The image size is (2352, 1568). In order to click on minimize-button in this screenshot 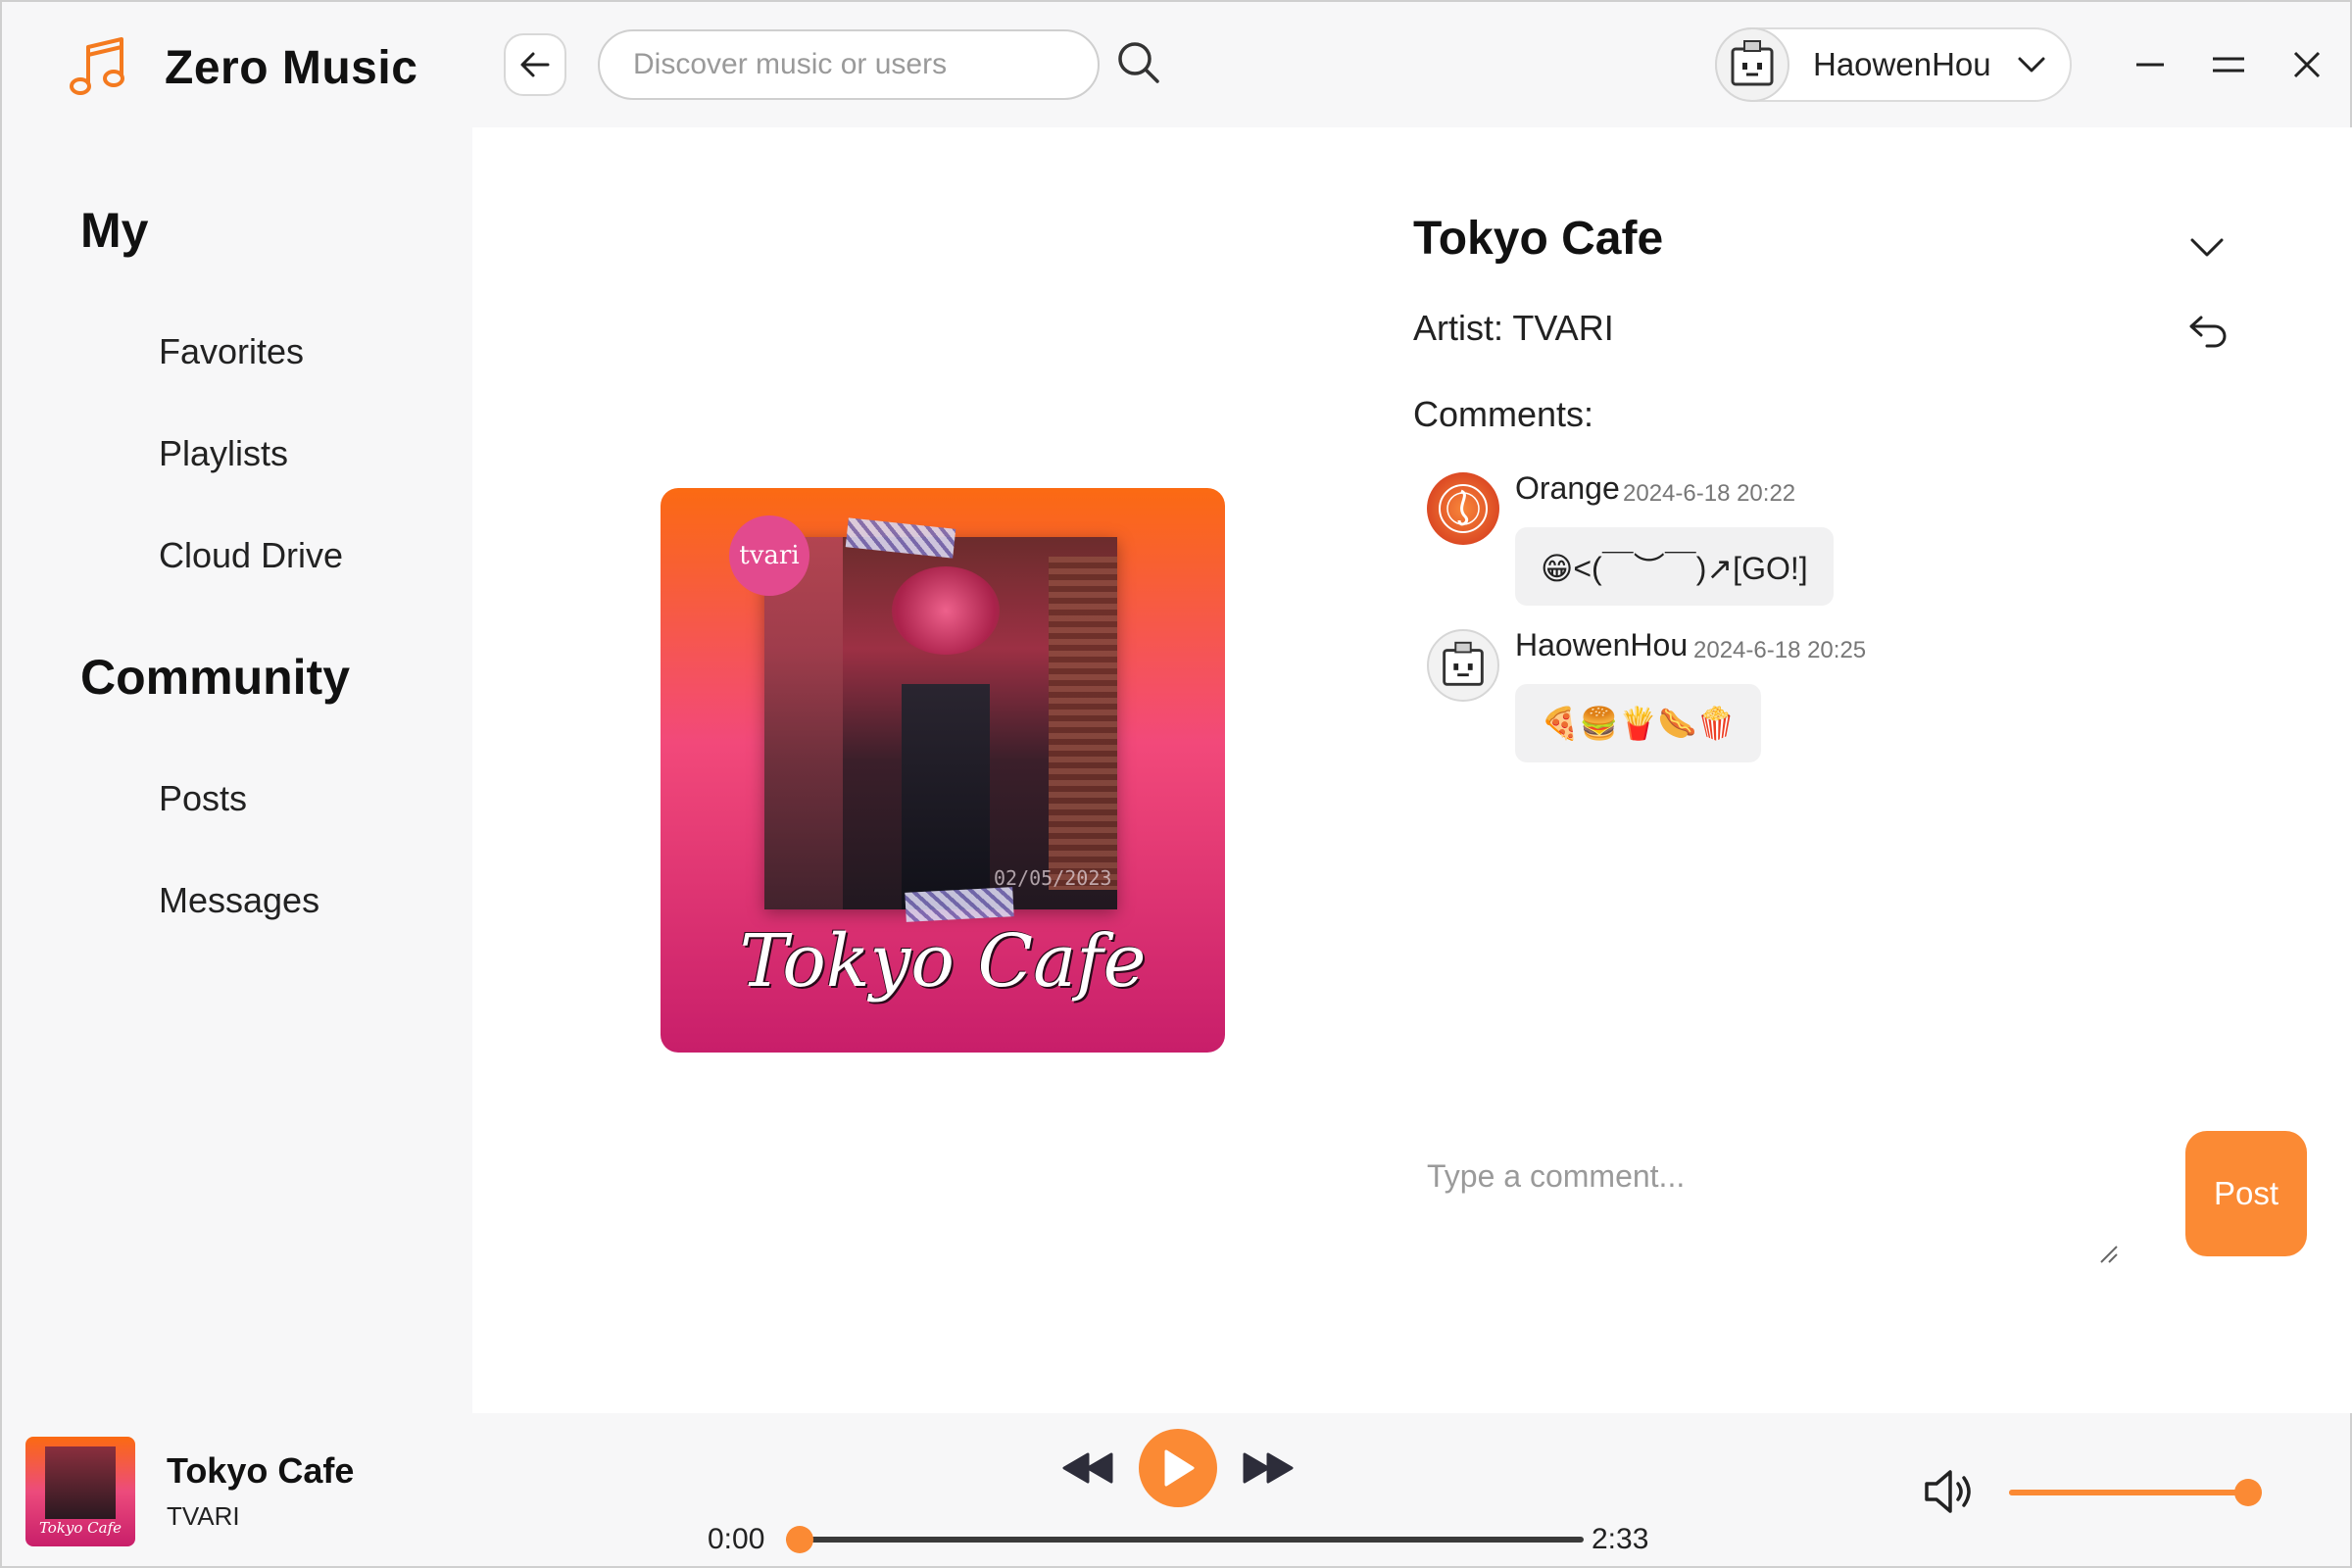, I will do `click(2150, 64)`.